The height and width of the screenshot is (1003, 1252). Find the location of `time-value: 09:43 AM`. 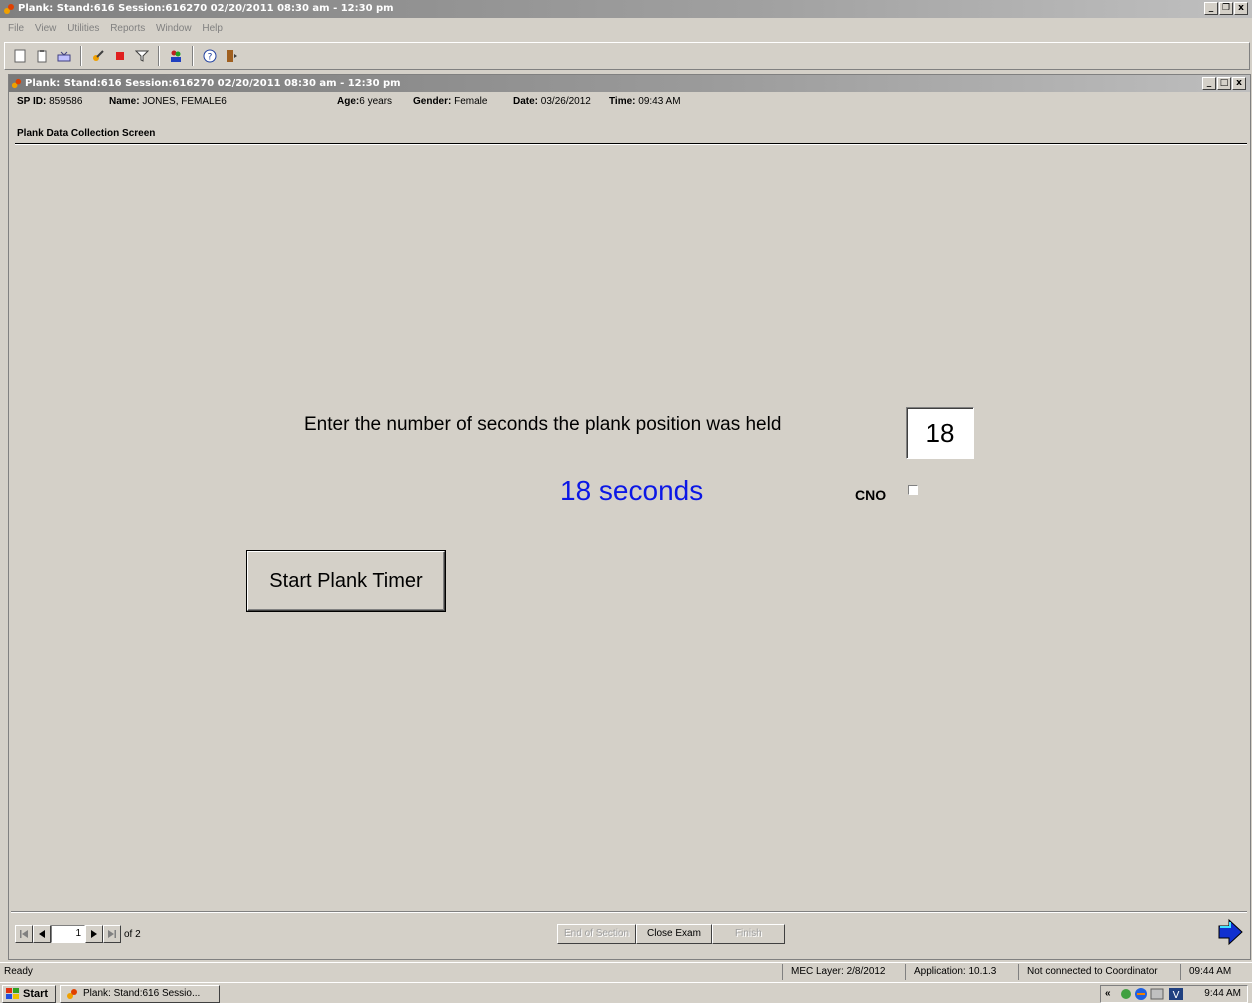

time-value: 09:43 AM is located at coordinates (659, 101).